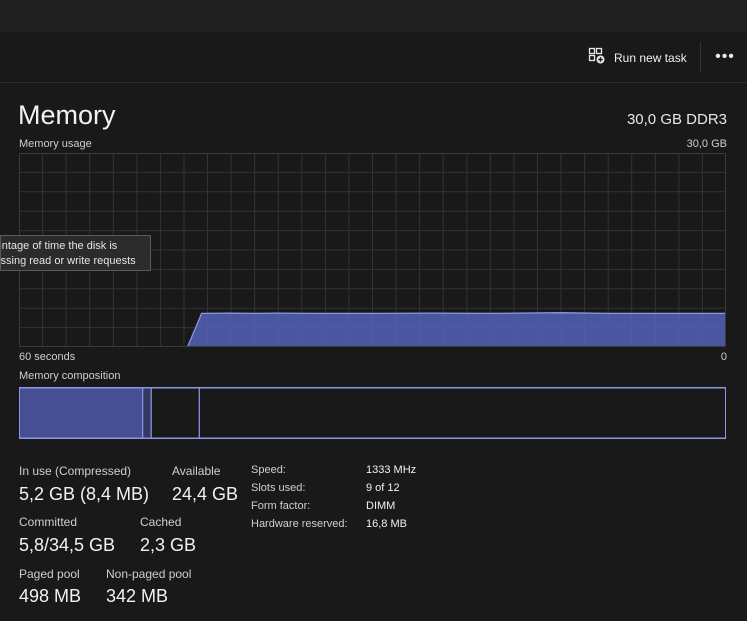 This screenshot has width=747, height=621. I want to click on memory-usage-max: 30,0 GB, so click(706, 144).